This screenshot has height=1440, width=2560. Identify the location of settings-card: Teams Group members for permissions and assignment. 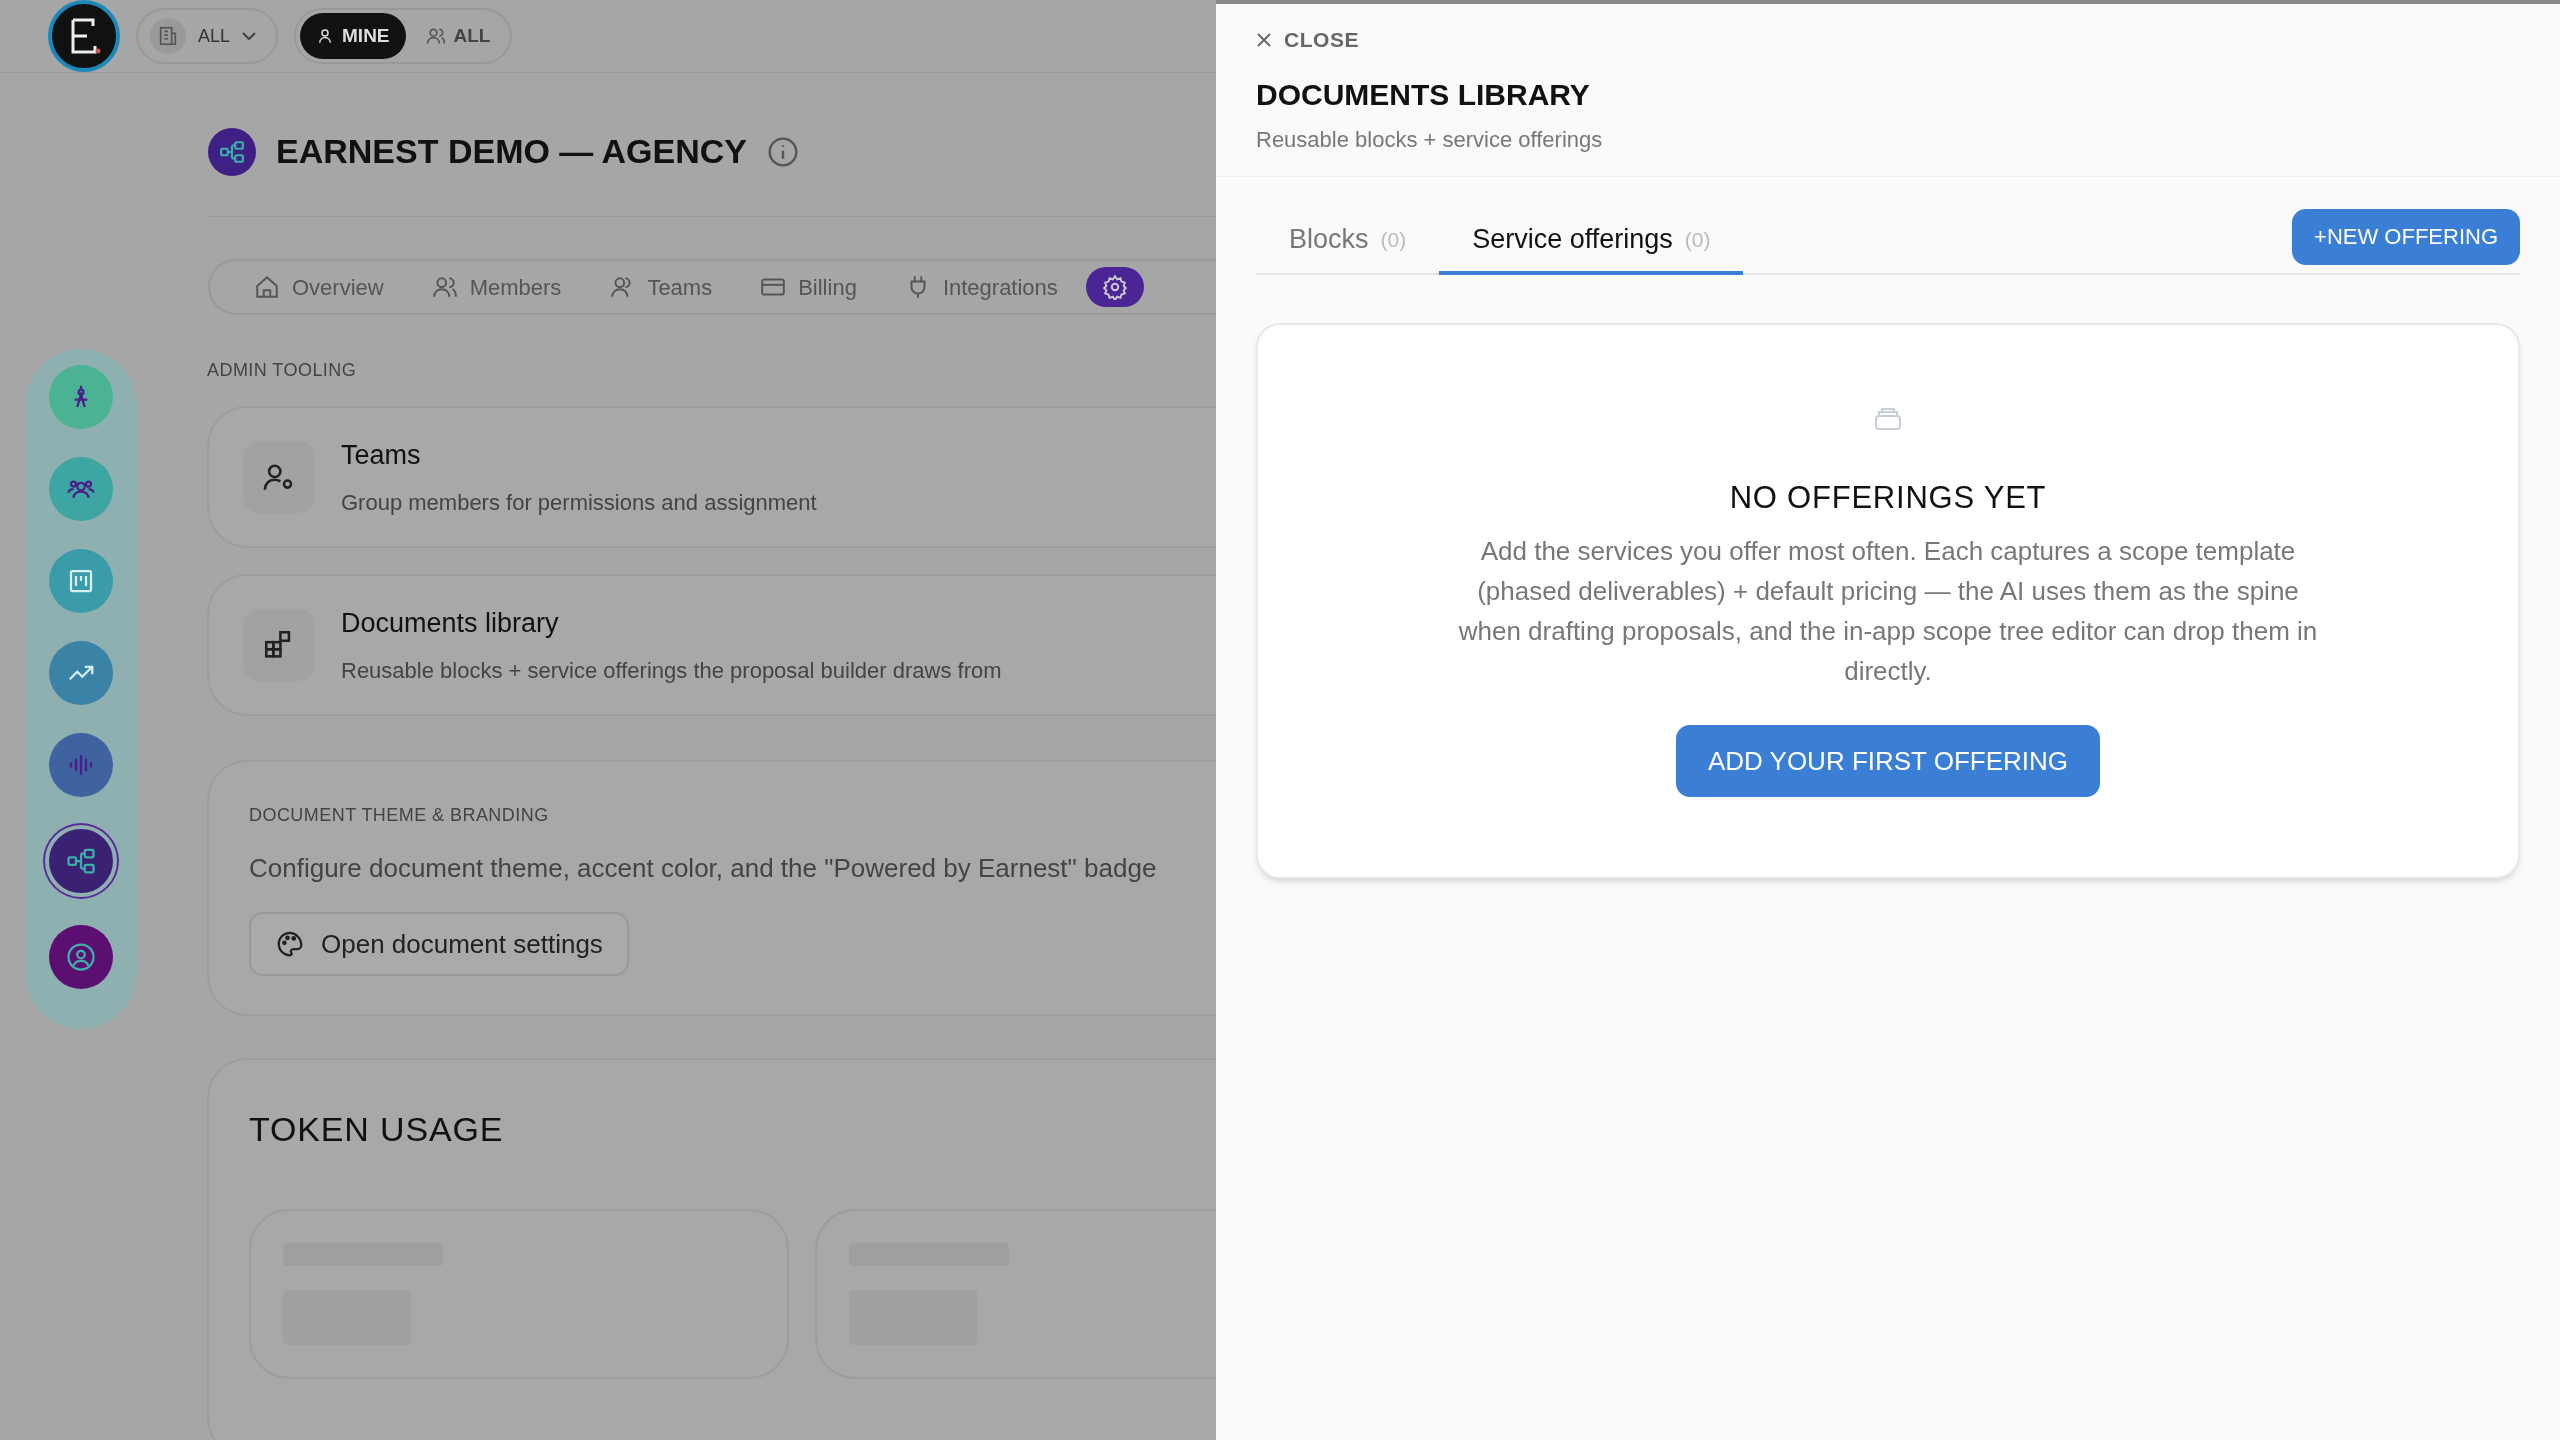
(711, 477).